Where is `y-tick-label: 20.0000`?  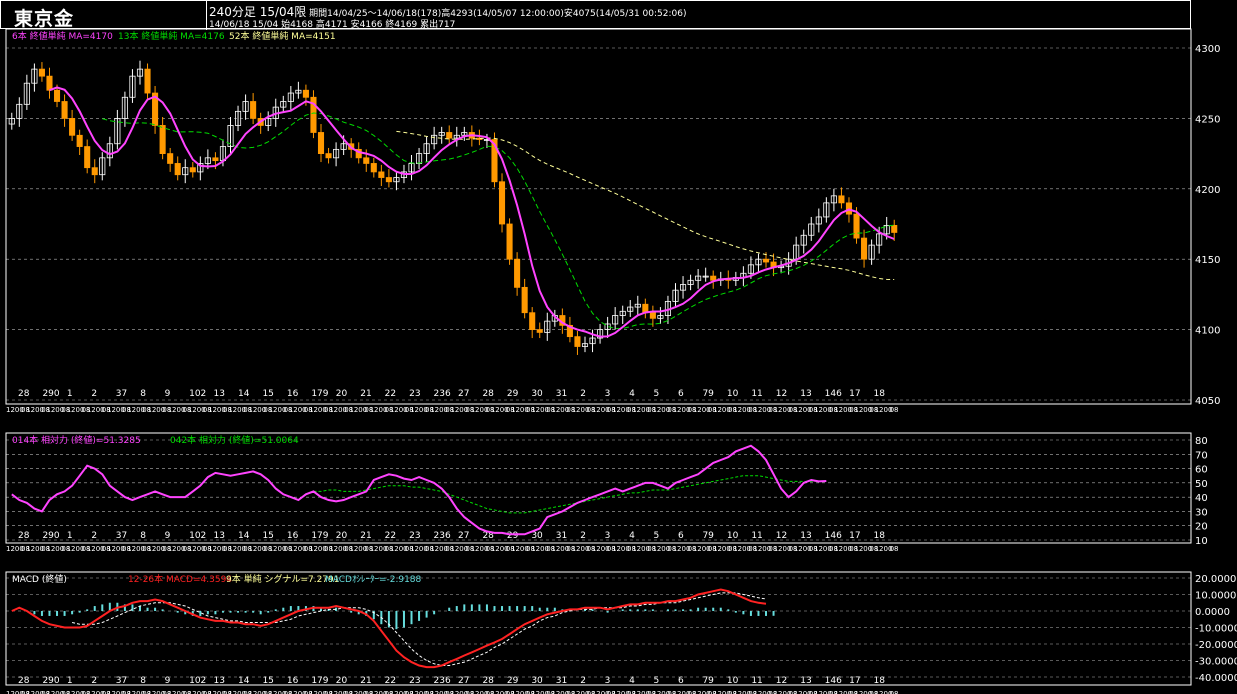 y-tick-label: 20.0000 is located at coordinates (1215, 579).